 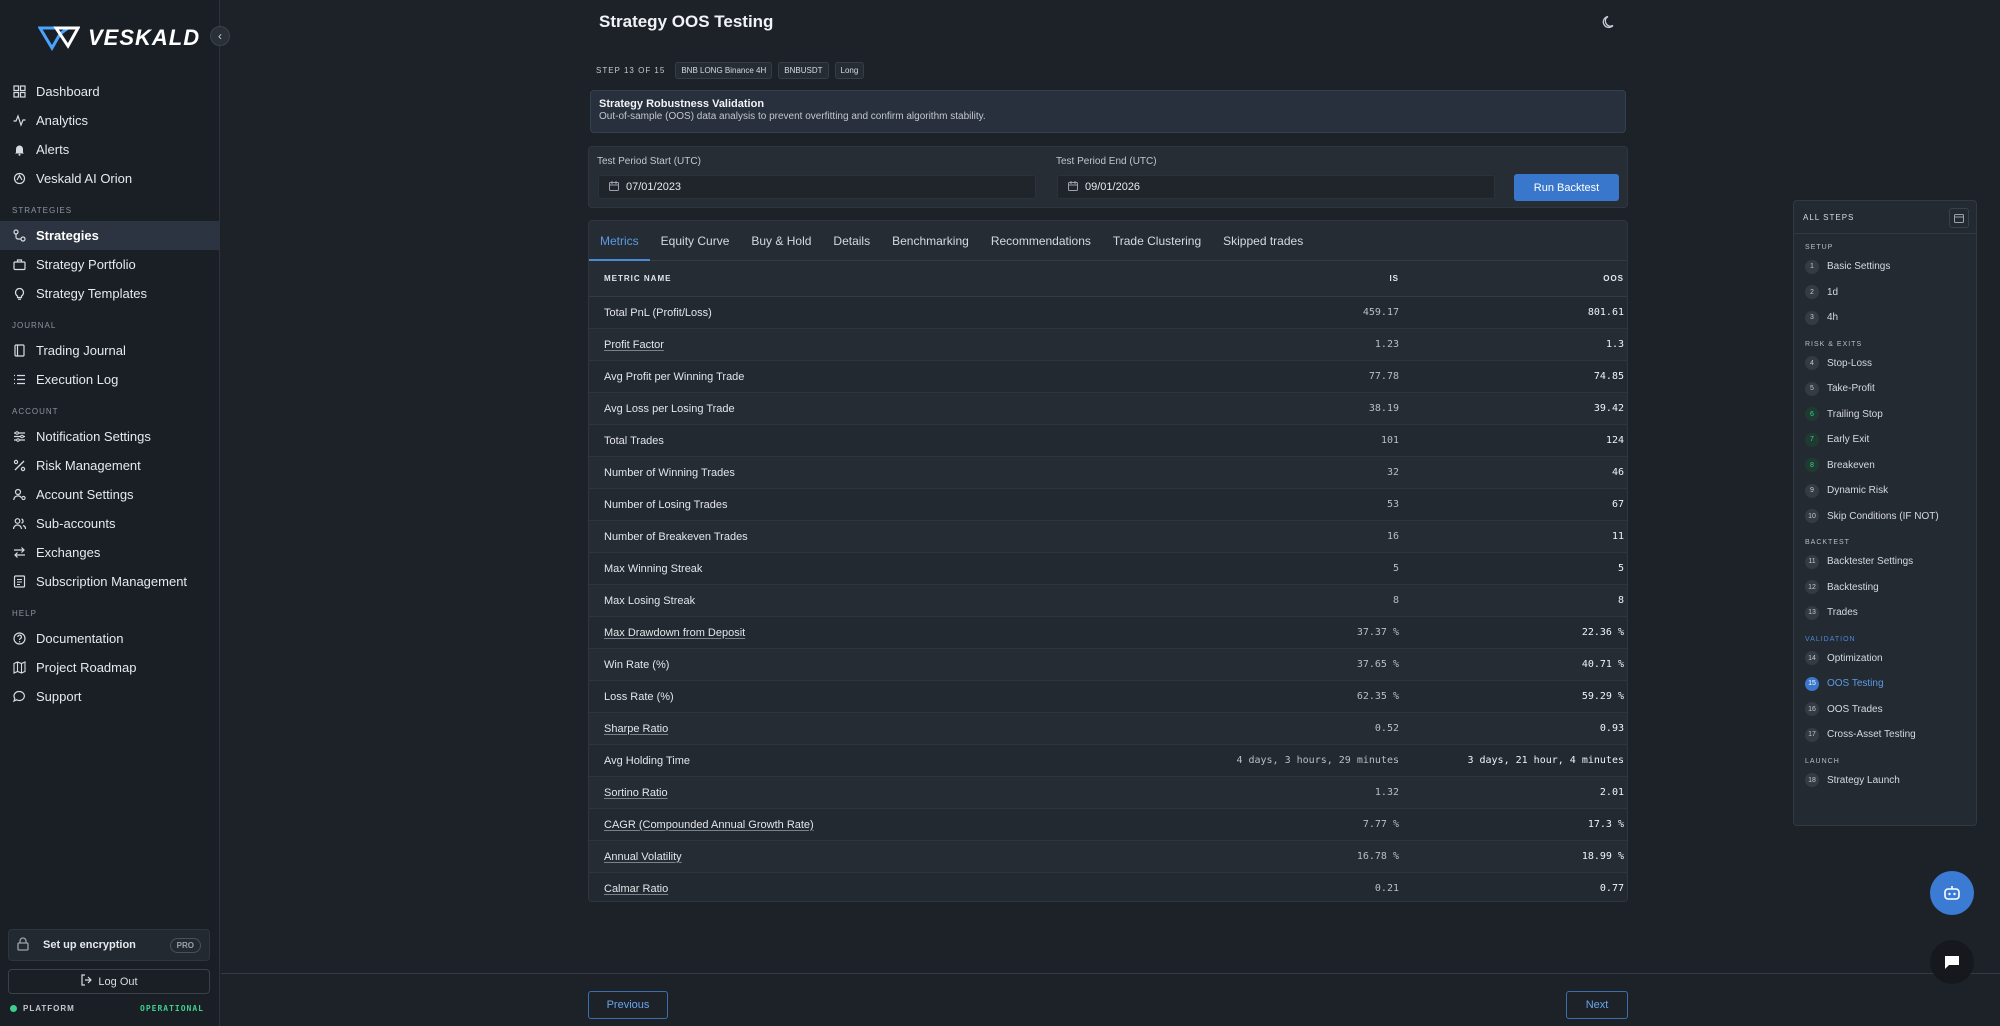 What do you see at coordinates (619, 241) in the screenshot?
I see `tab-metrics: Metrics` at bounding box center [619, 241].